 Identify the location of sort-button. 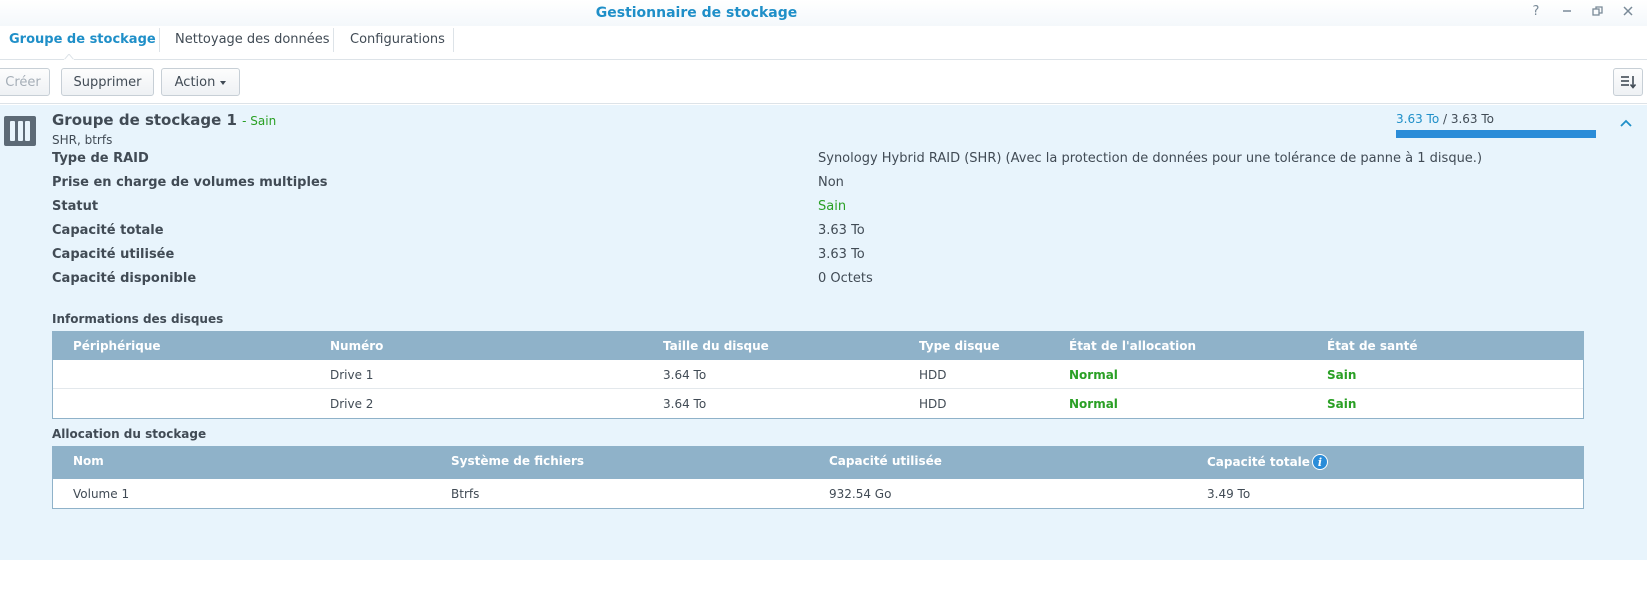
(1628, 82).